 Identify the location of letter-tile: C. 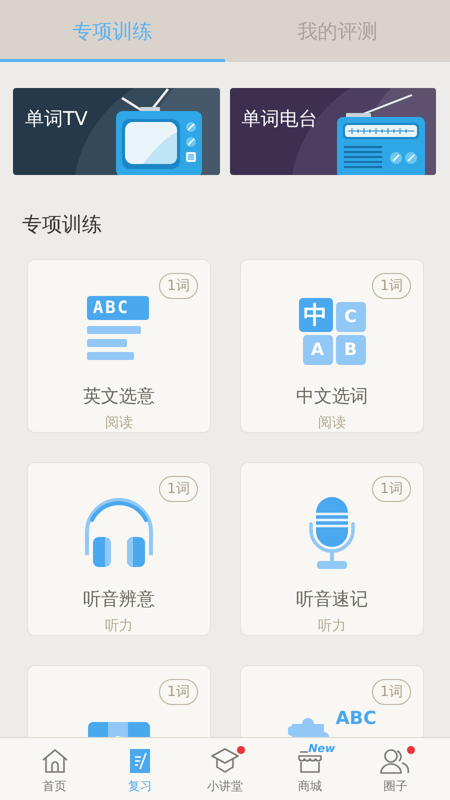
(351, 317).